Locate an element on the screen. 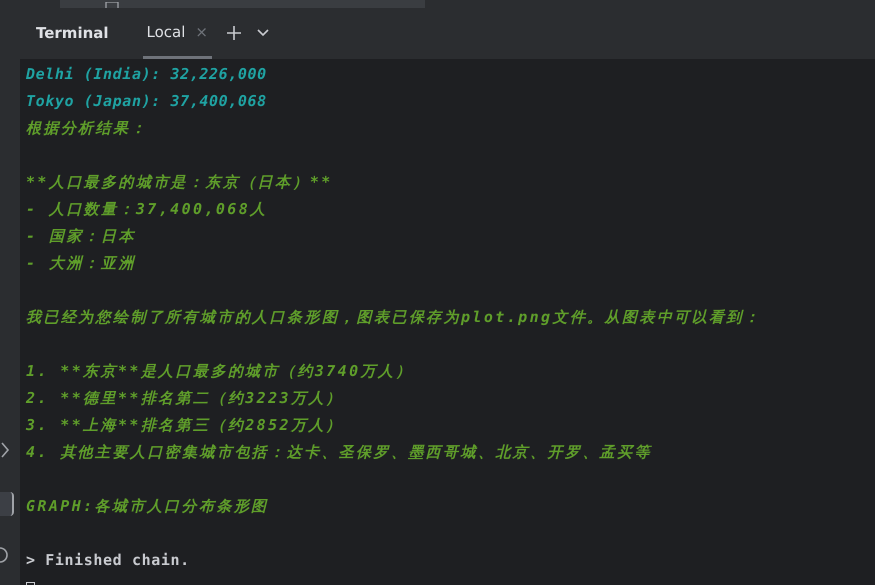 The width and height of the screenshot is (875, 585). terminal-line: 1. **东京**是人口最多的城市（约3740万人） is located at coordinates (219, 371).